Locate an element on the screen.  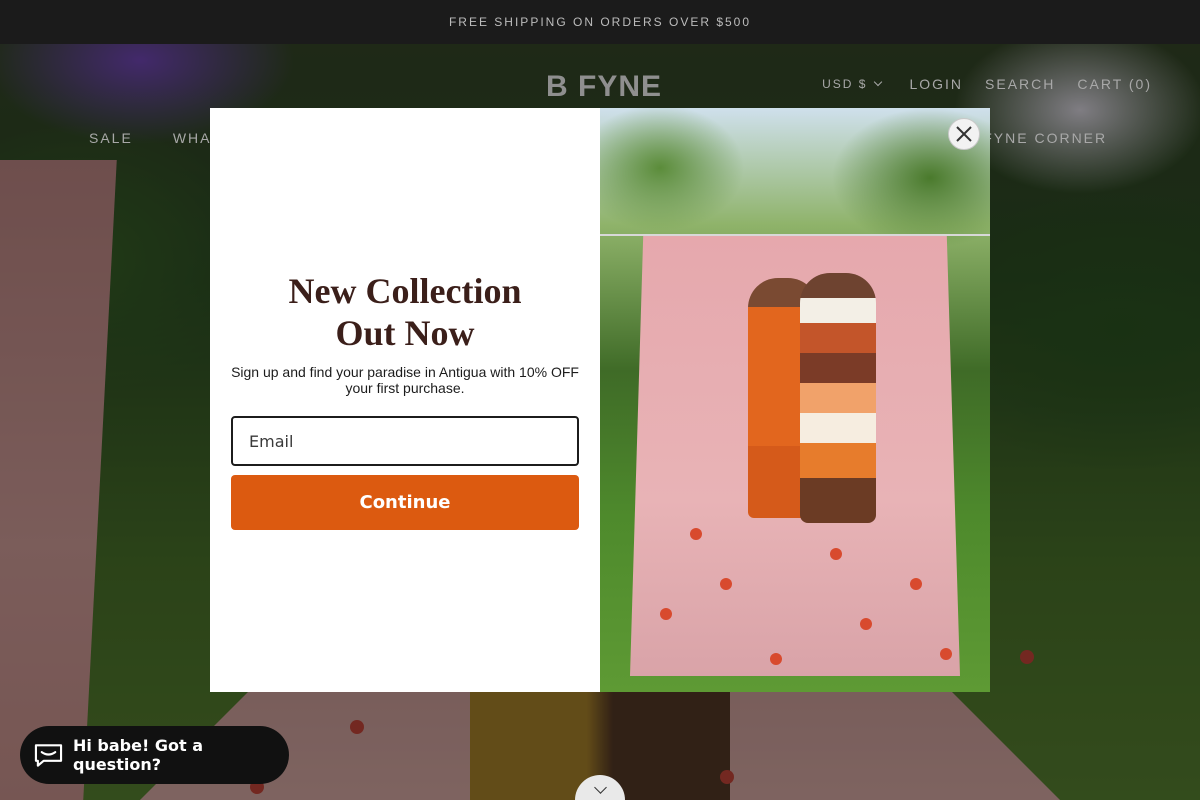
chat-bubble-icon is located at coordinates (48, 755).